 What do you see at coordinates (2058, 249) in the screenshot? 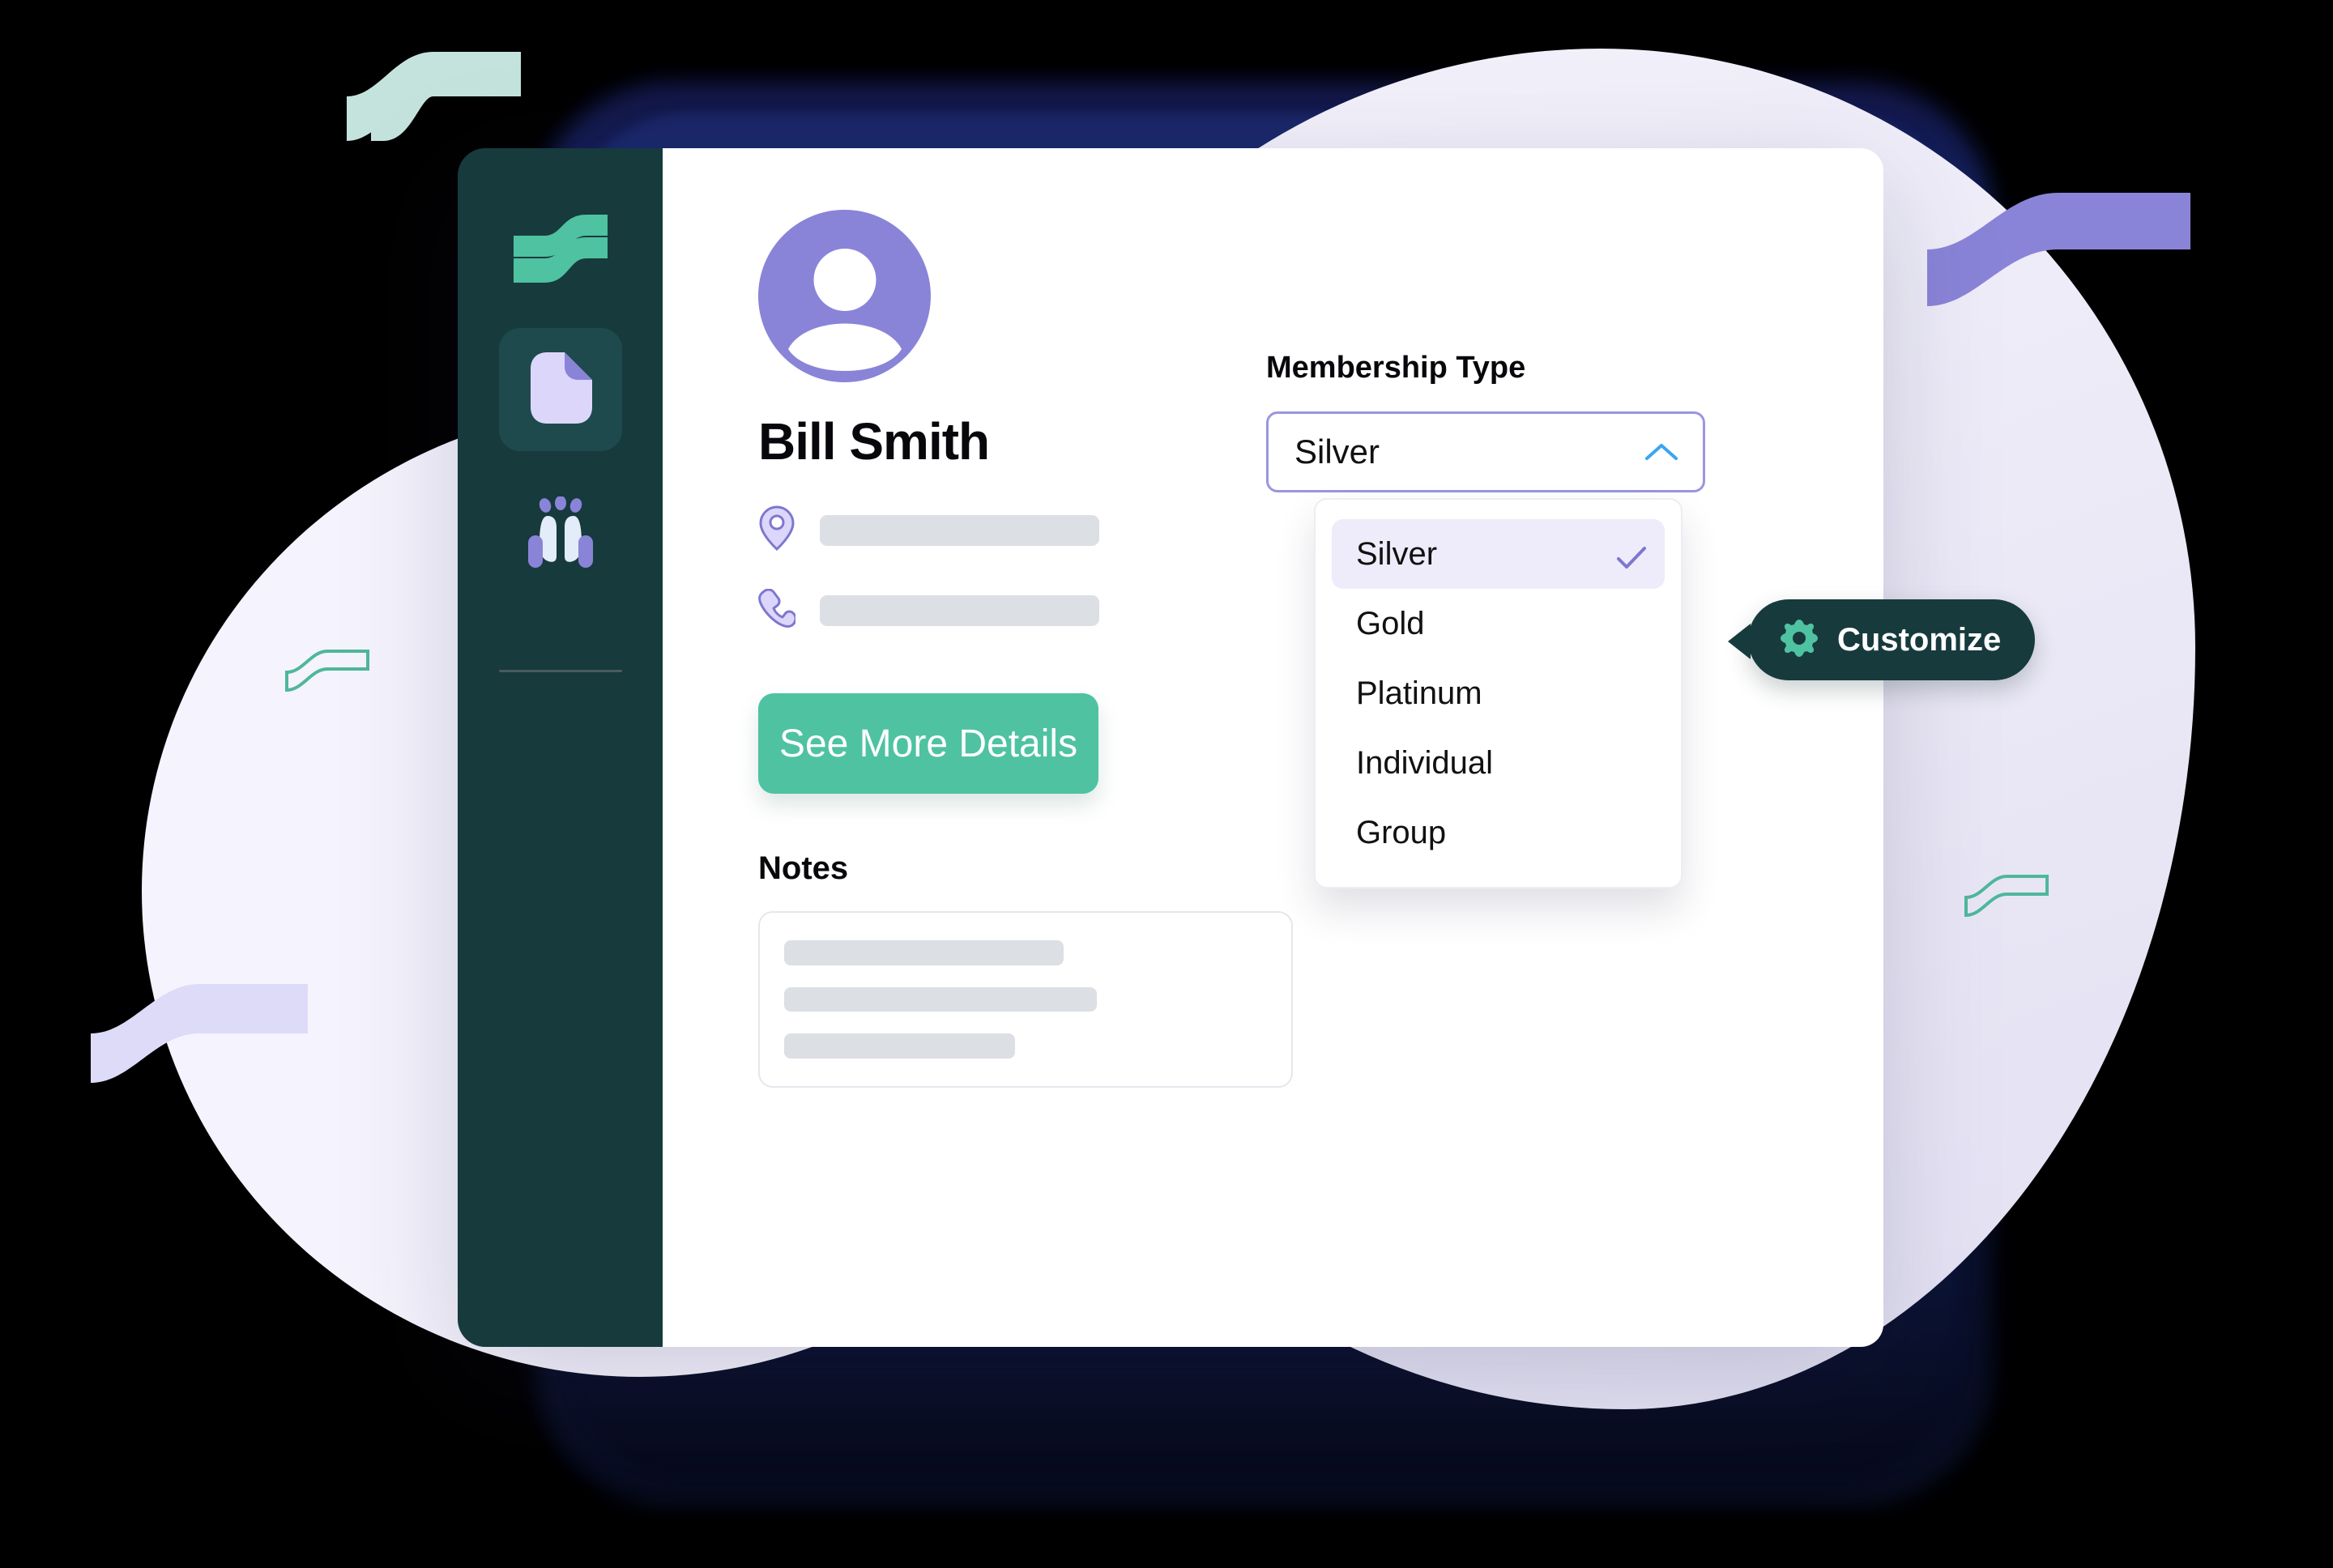
I see `purple-wave-decor` at bounding box center [2058, 249].